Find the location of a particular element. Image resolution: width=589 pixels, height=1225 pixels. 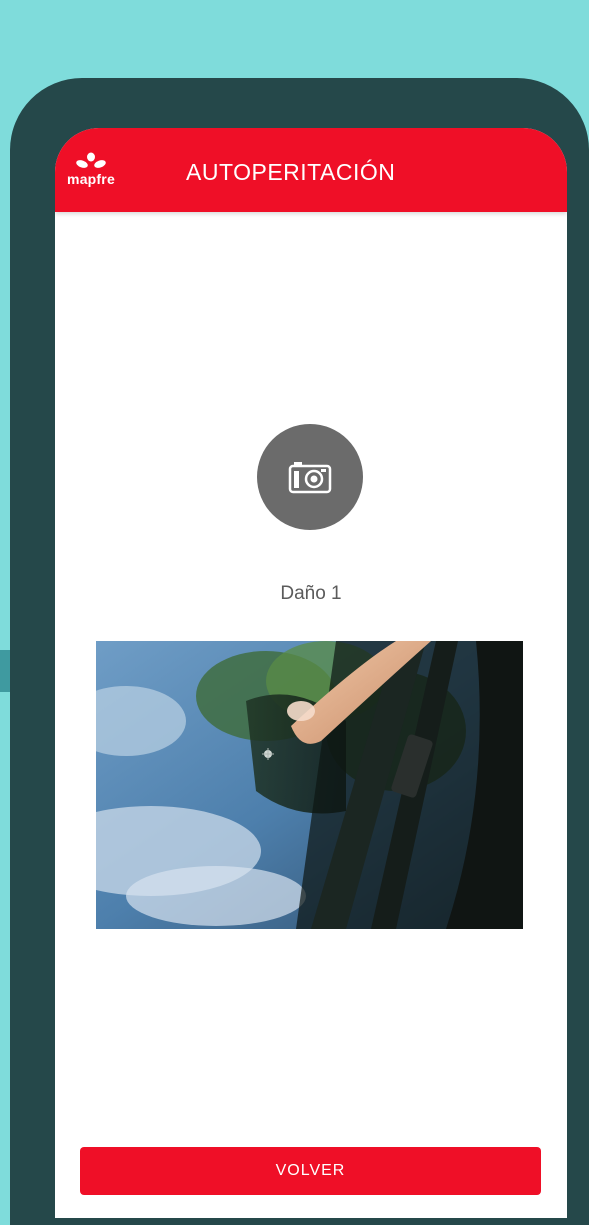

camera-icon is located at coordinates (310, 478).